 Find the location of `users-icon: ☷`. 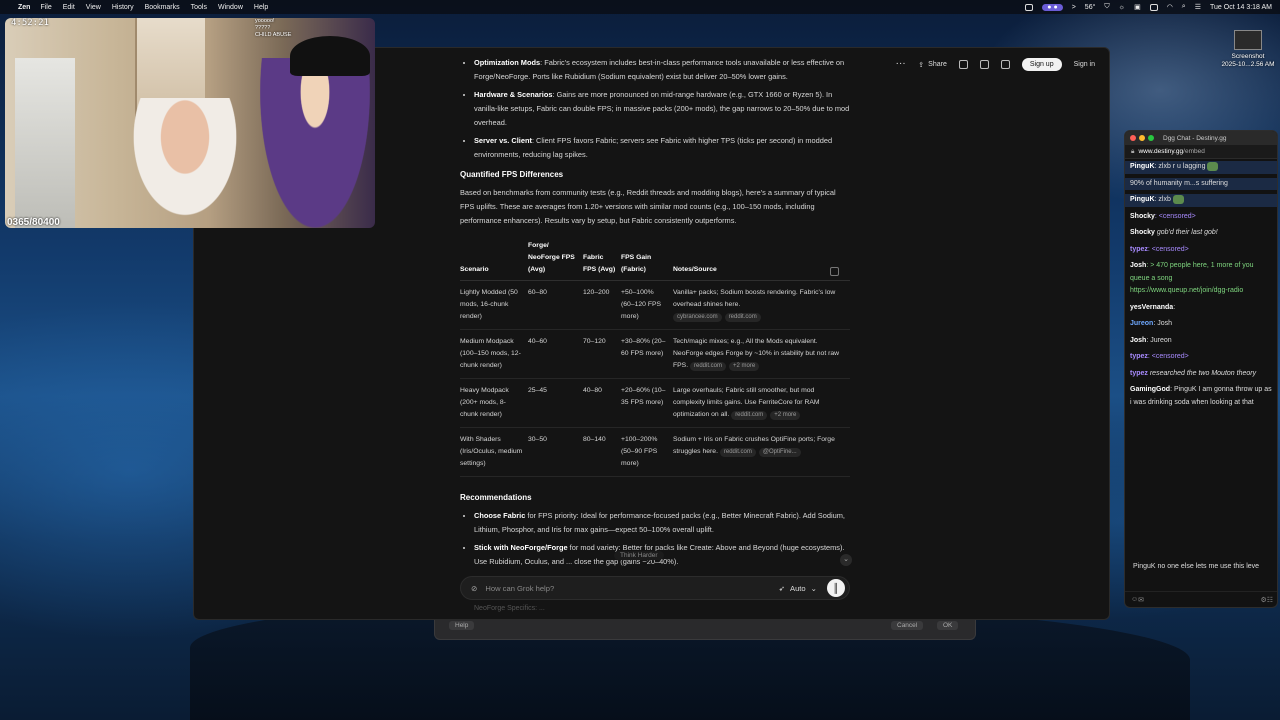

users-icon: ☷ is located at coordinates (1270, 600).